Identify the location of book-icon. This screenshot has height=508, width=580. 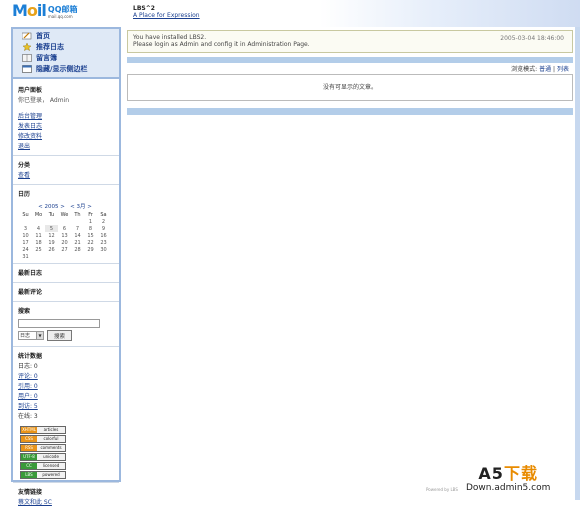
(27, 57).